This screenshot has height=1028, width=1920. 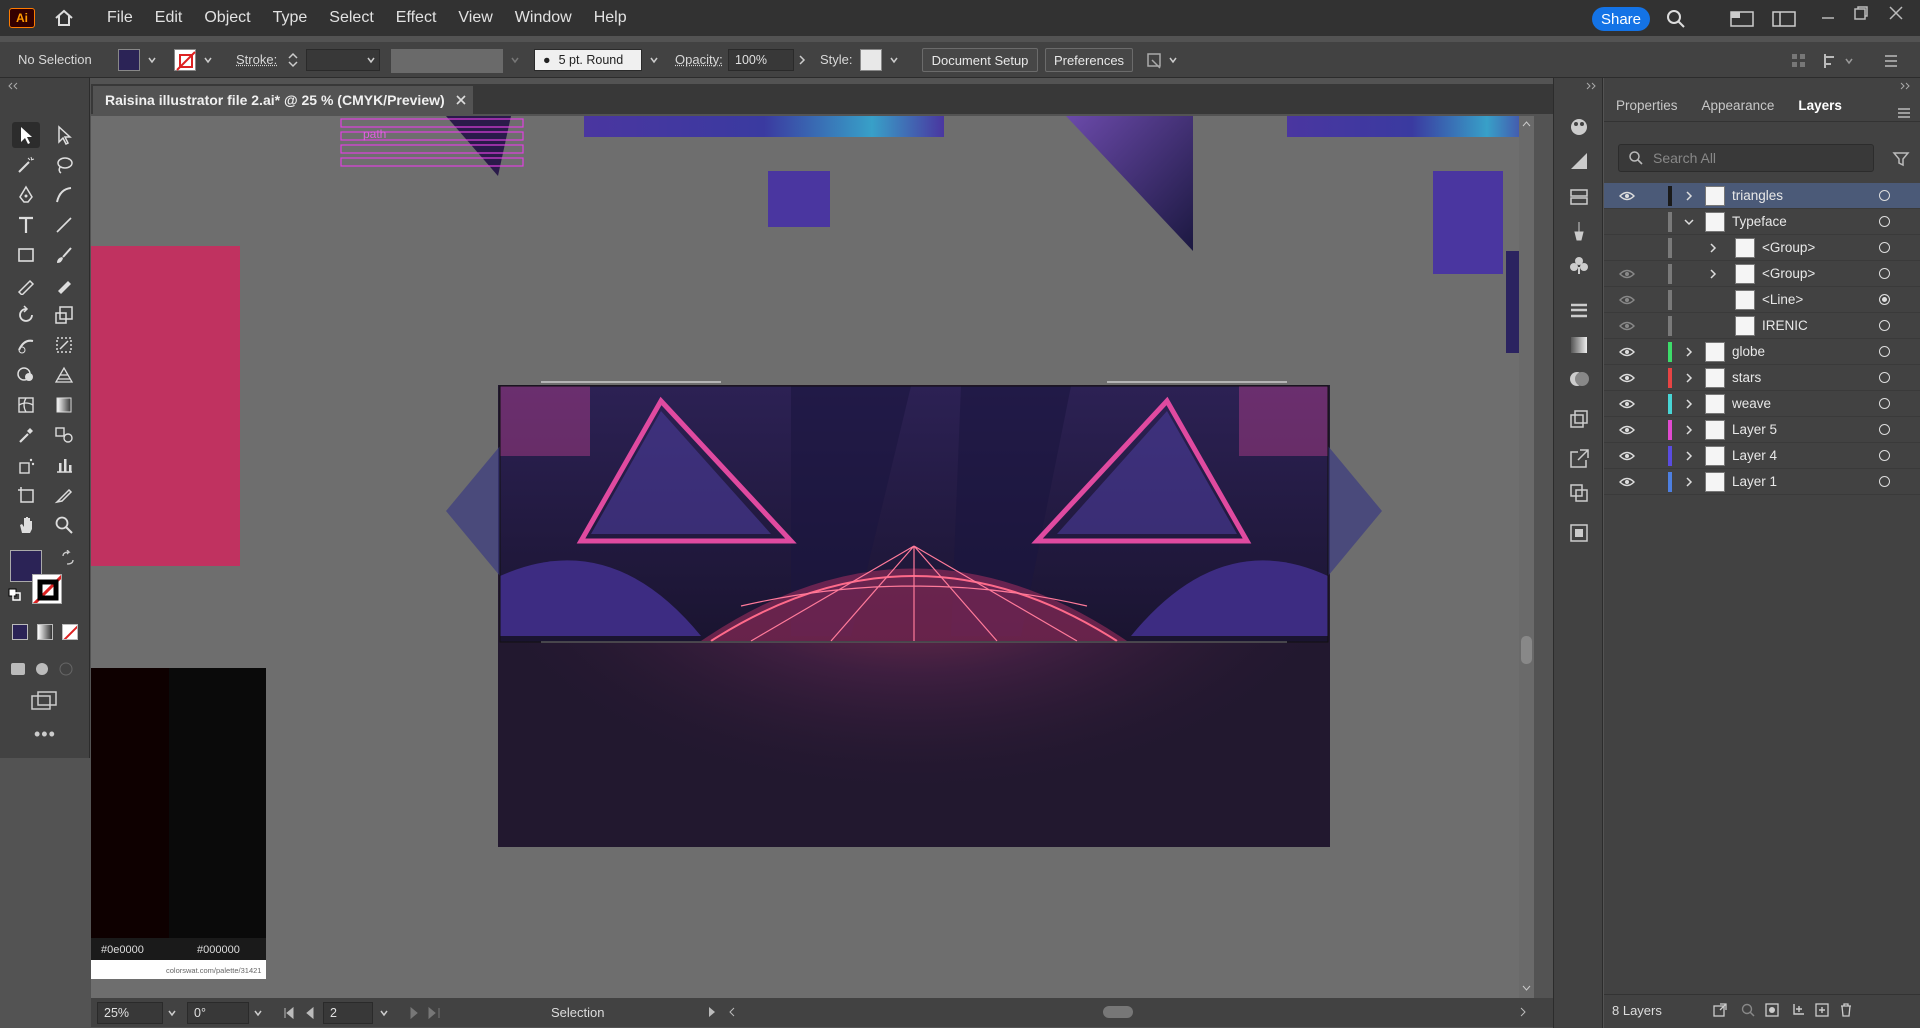 What do you see at coordinates (129, 60) in the screenshot?
I see `fill-swatch` at bounding box center [129, 60].